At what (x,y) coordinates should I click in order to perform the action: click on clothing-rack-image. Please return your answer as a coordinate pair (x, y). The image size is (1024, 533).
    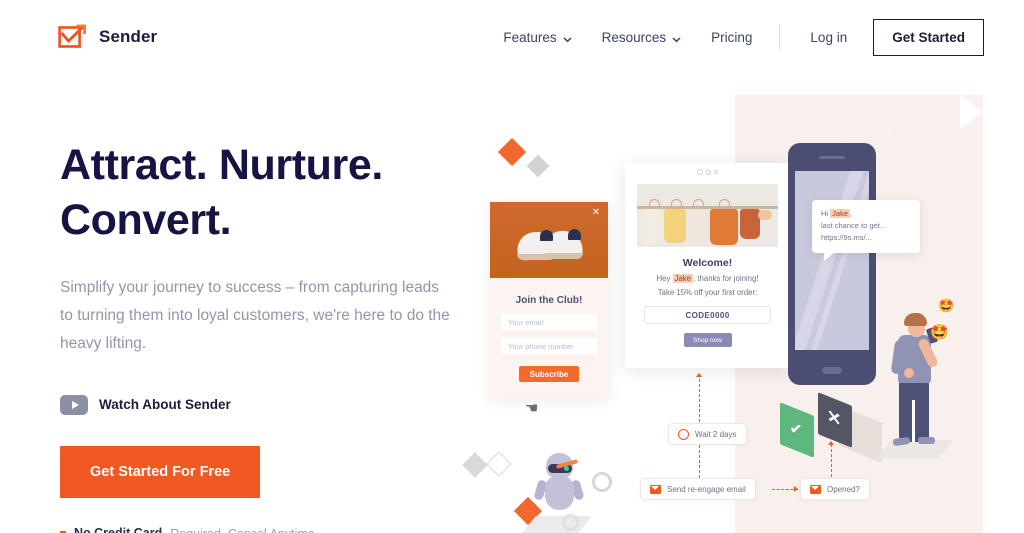
    Looking at the image, I should click on (707, 215).